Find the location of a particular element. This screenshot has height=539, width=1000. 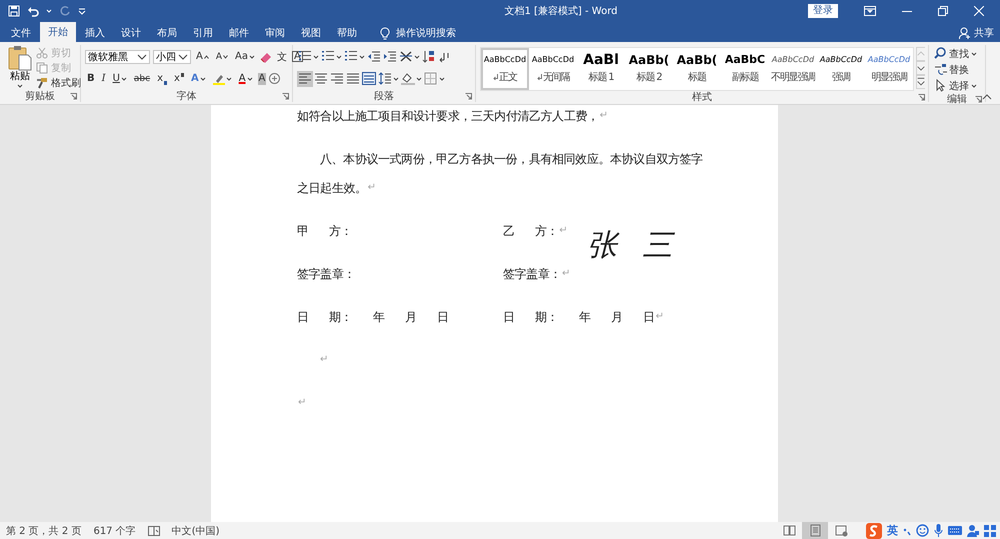

pointer-icon is located at coordinates (940, 85).